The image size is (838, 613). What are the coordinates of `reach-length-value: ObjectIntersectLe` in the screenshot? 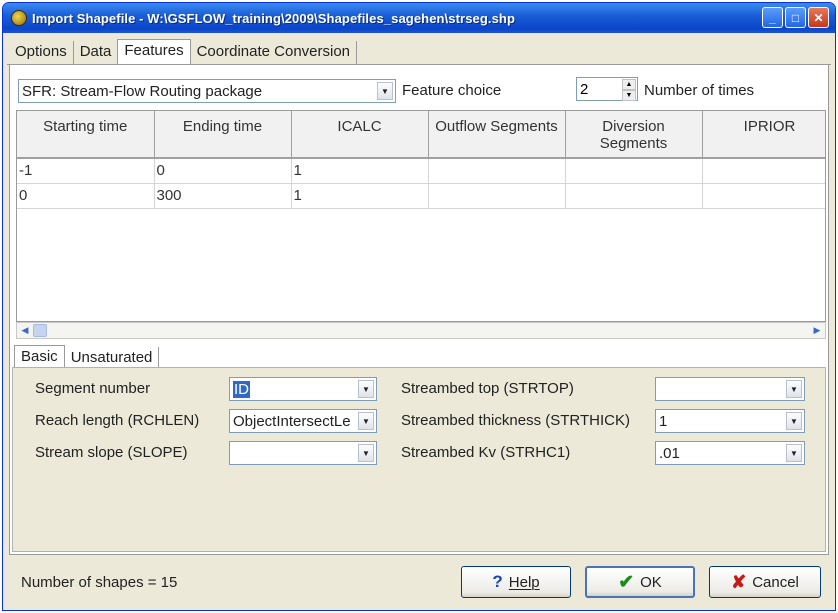 It's located at (292, 421).